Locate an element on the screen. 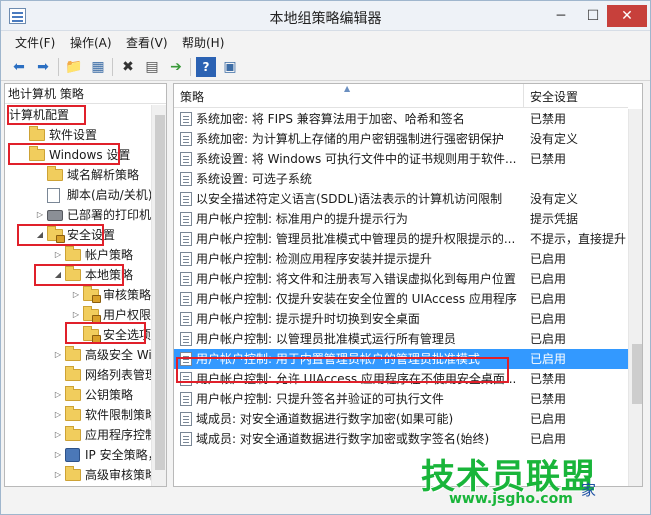  tree-item: ◢ 本地策略 is located at coordinates (78, 275).